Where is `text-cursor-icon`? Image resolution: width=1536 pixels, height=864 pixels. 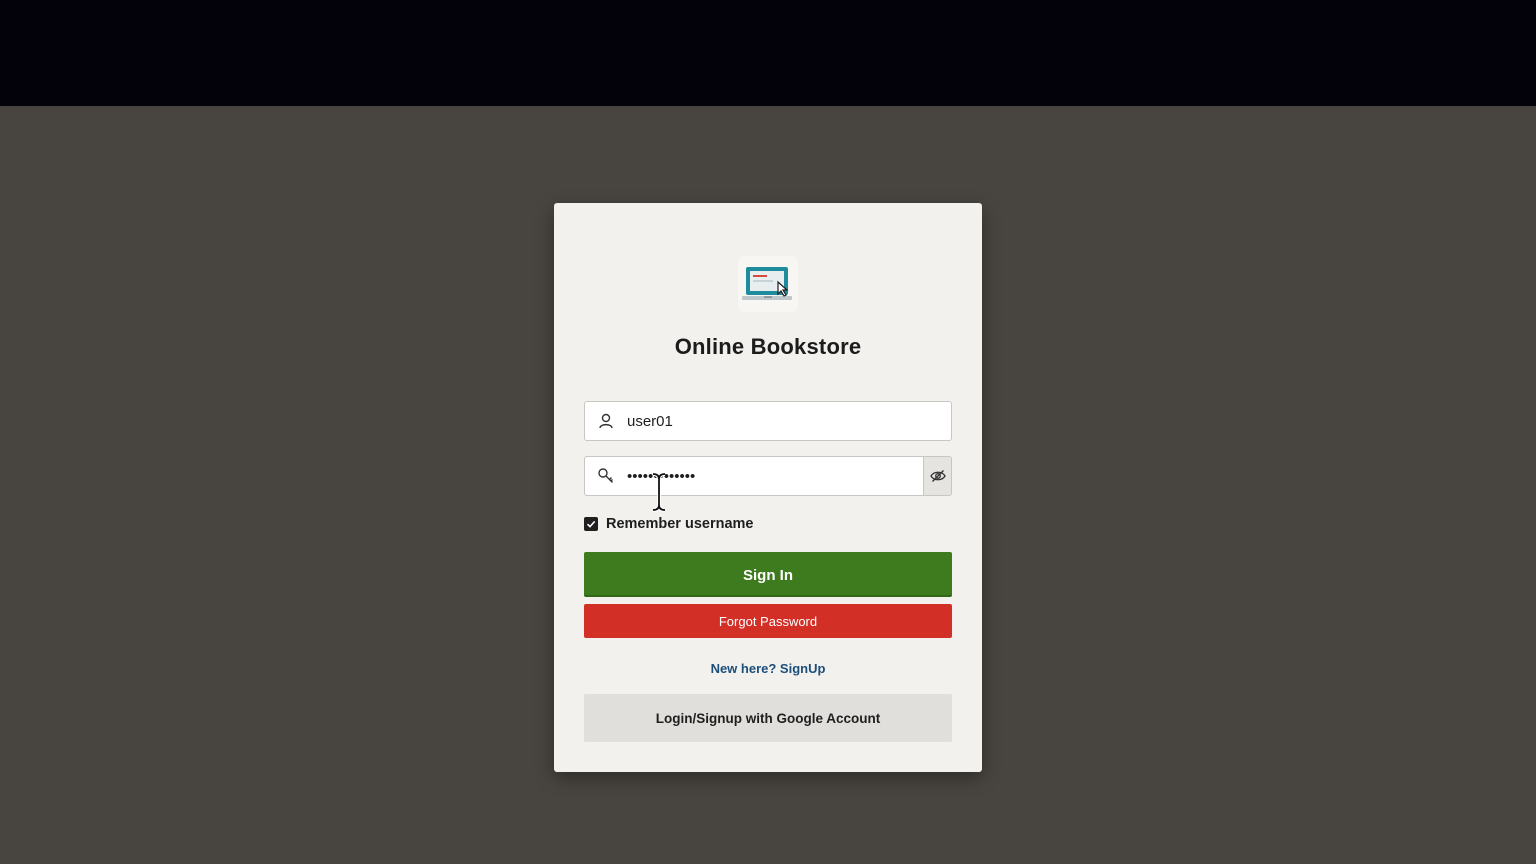
text-cursor-icon is located at coordinates (659, 492).